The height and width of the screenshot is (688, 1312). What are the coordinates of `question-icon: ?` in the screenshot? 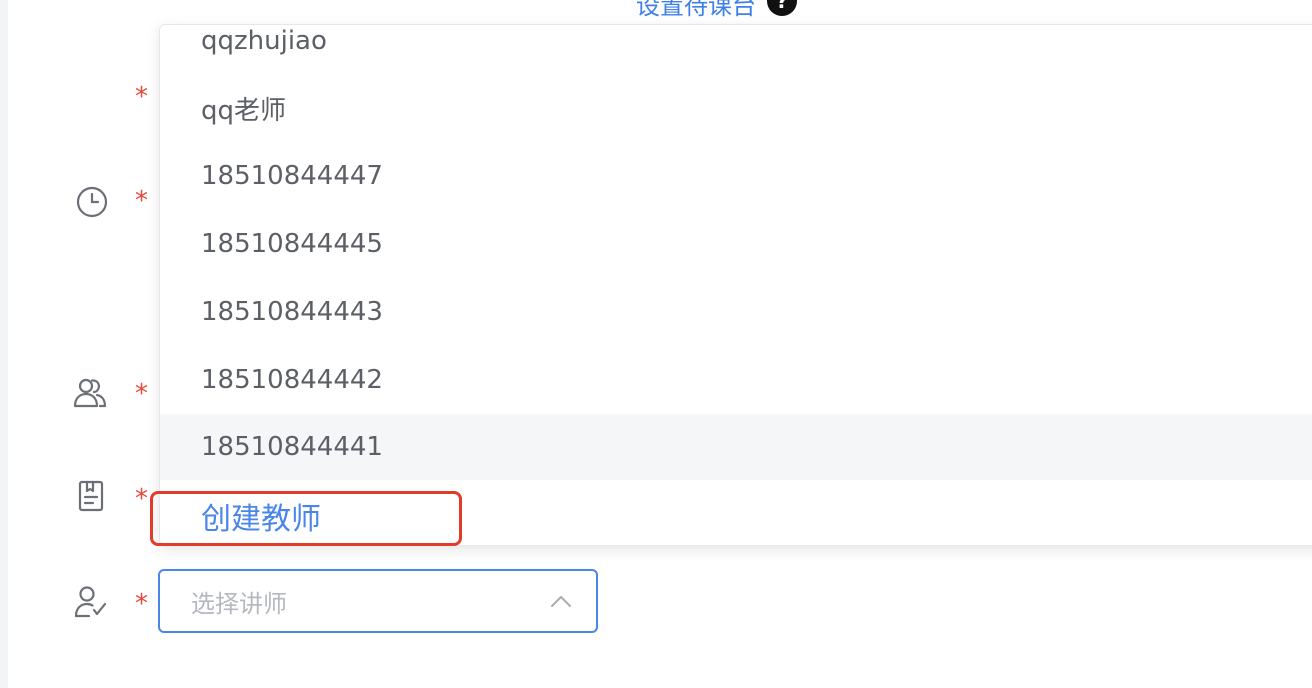 It's located at (782, 8).